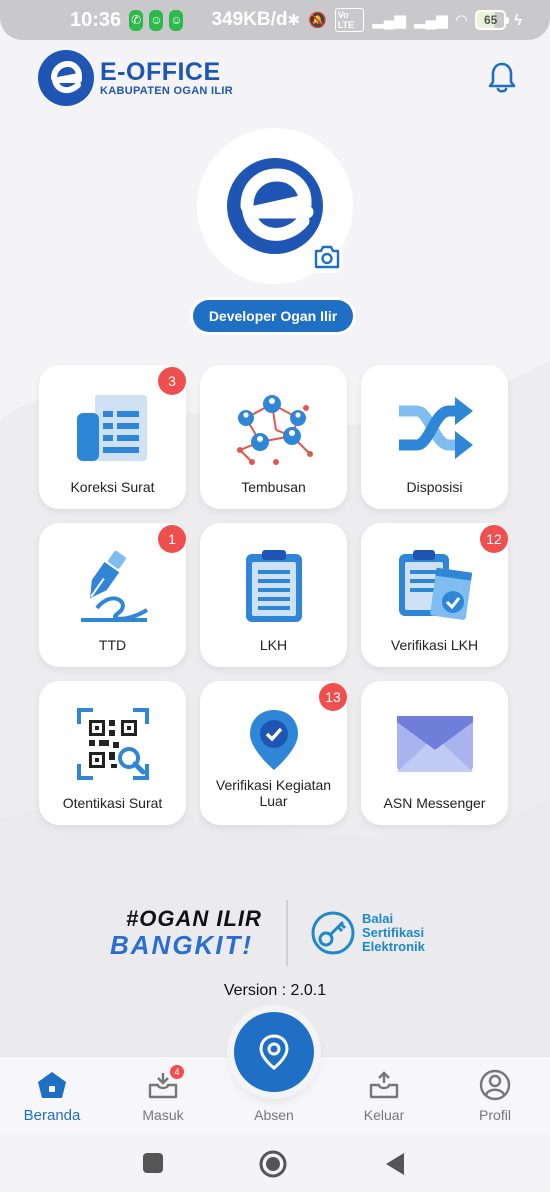  I want to click on count-badge: 12, so click(494, 539).